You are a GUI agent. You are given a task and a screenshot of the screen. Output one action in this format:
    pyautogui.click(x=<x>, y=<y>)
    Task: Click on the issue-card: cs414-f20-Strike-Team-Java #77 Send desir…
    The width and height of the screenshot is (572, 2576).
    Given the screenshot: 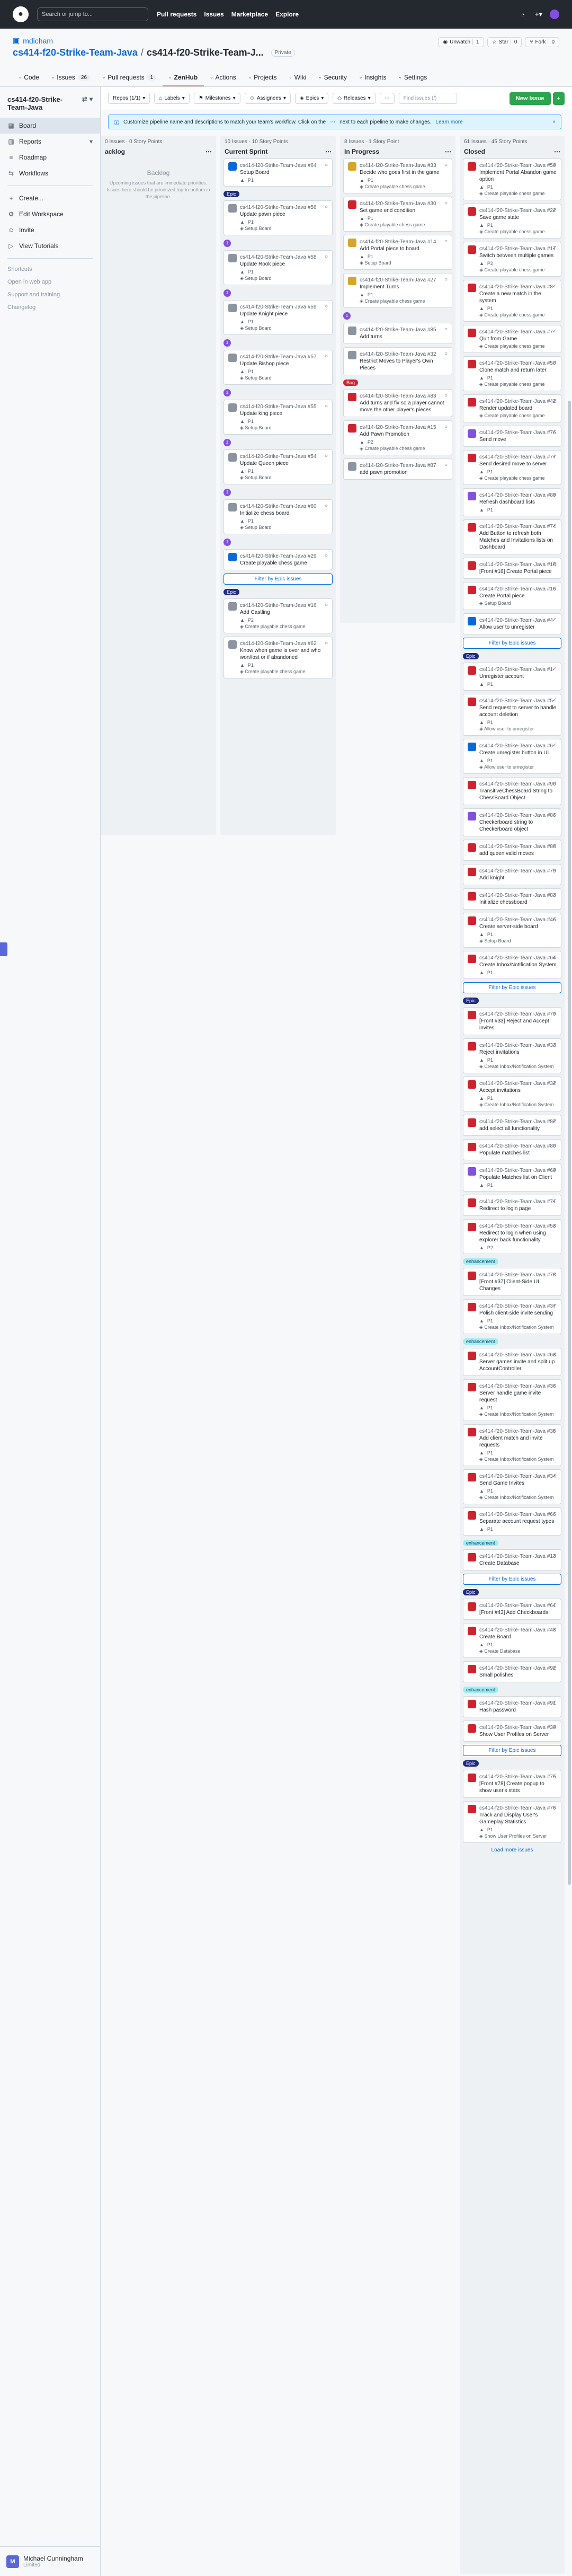 What is the action you would take?
    pyautogui.click(x=512, y=467)
    